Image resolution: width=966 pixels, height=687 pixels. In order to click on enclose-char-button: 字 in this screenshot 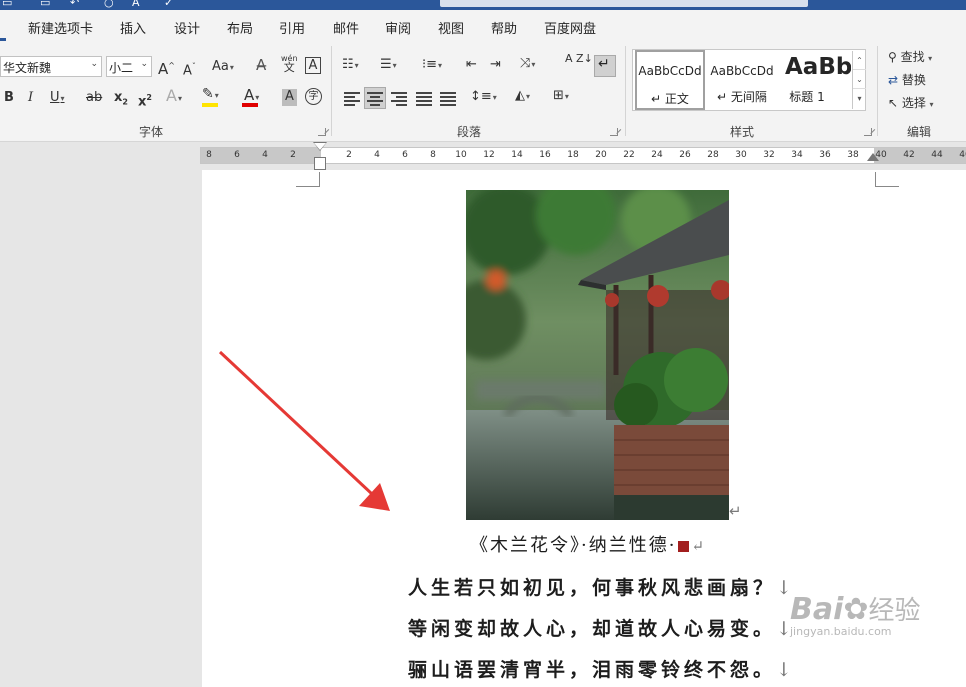, I will do `click(313, 96)`.